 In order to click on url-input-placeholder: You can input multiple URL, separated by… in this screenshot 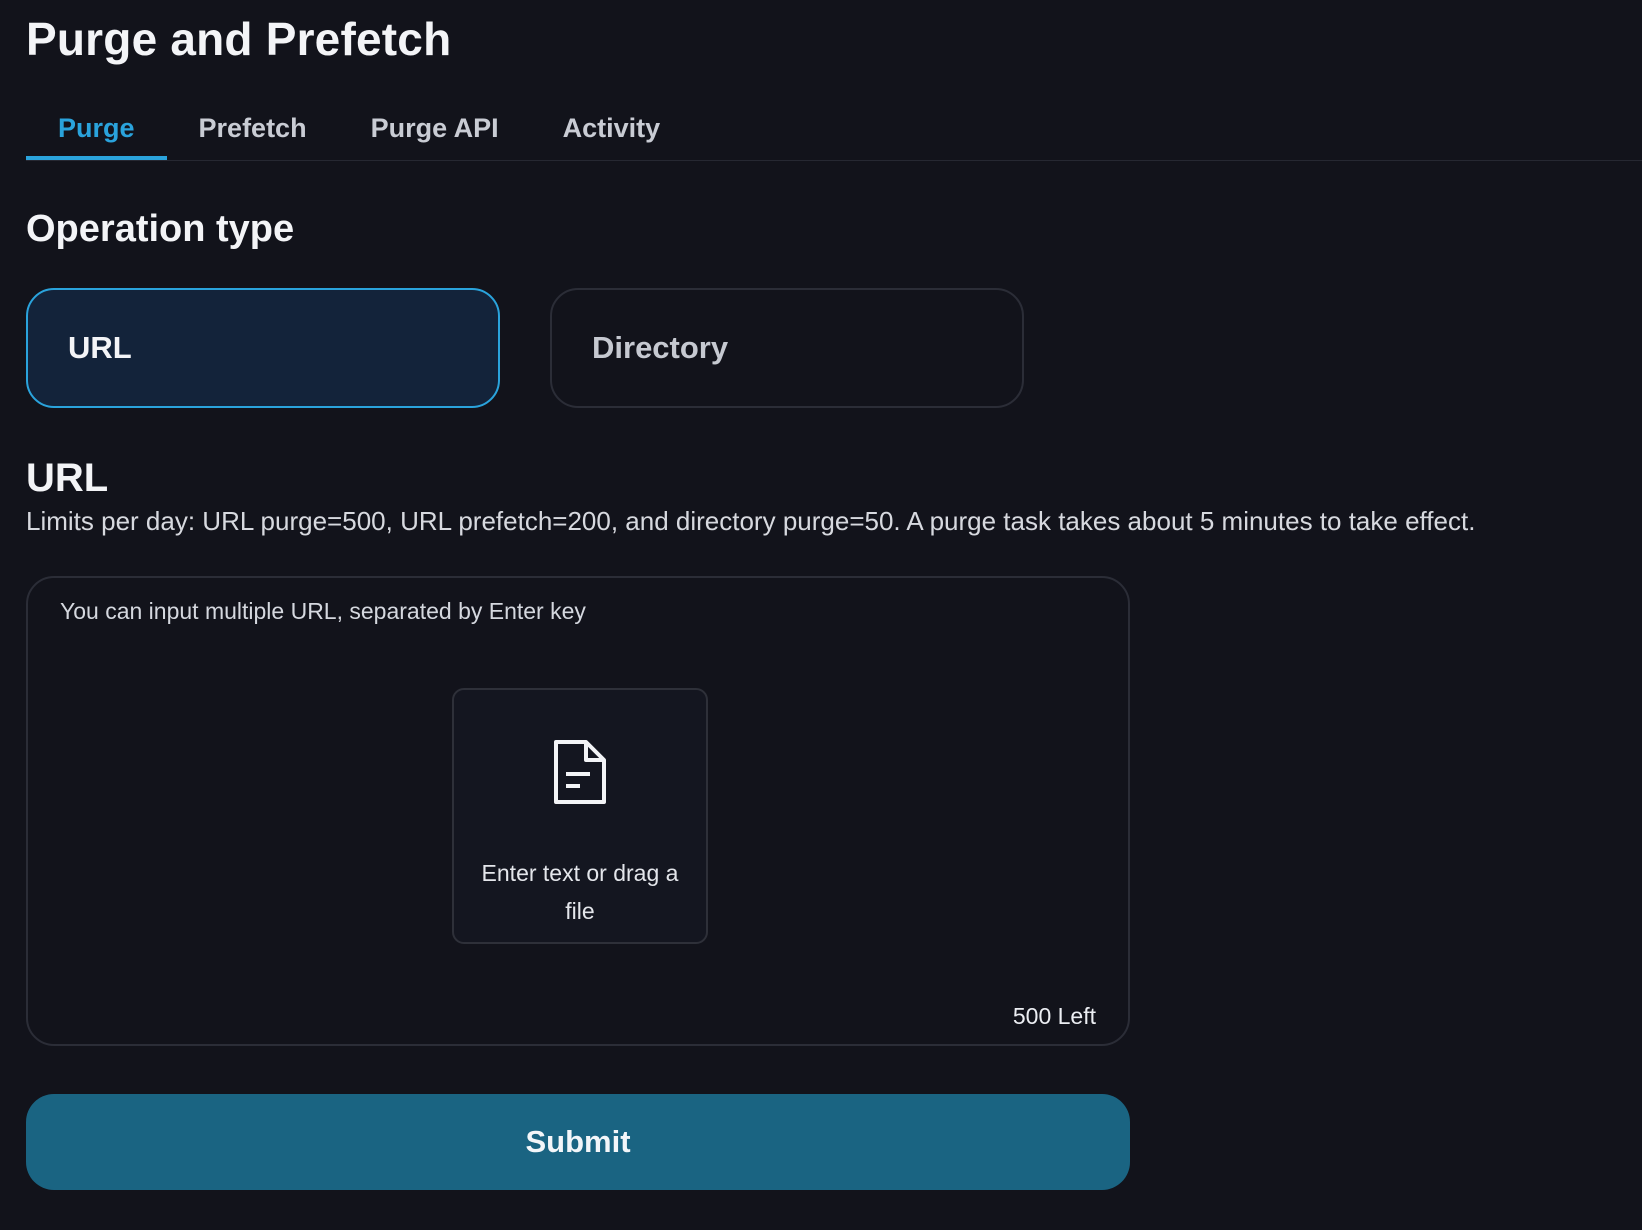, I will do `click(323, 611)`.